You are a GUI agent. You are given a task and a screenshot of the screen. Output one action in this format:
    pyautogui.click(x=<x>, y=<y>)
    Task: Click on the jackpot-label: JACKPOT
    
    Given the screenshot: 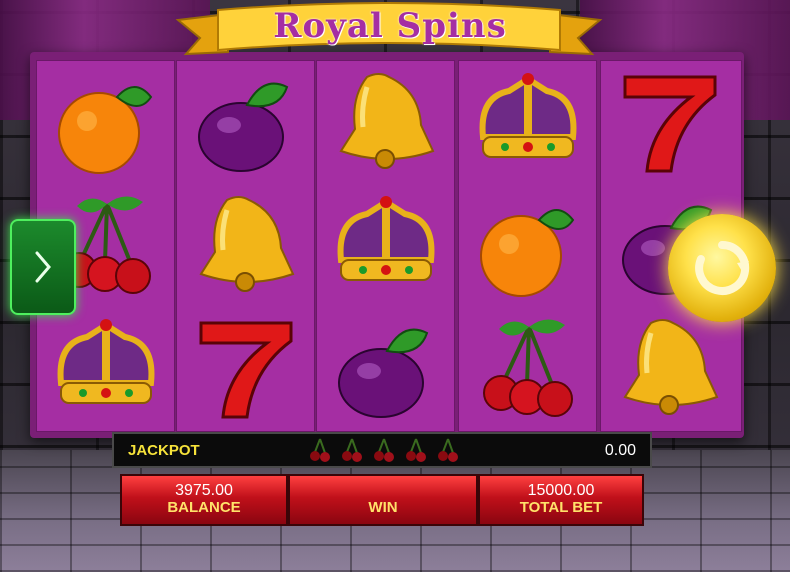 What is the action you would take?
    pyautogui.click(x=164, y=450)
    